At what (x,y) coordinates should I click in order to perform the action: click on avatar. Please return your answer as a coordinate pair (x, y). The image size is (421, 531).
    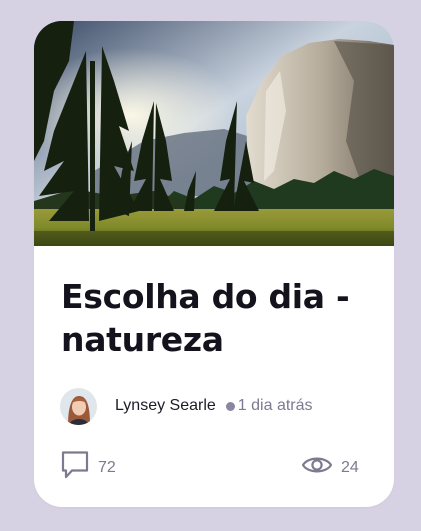
    Looking at the image, I should click on (78, 406).